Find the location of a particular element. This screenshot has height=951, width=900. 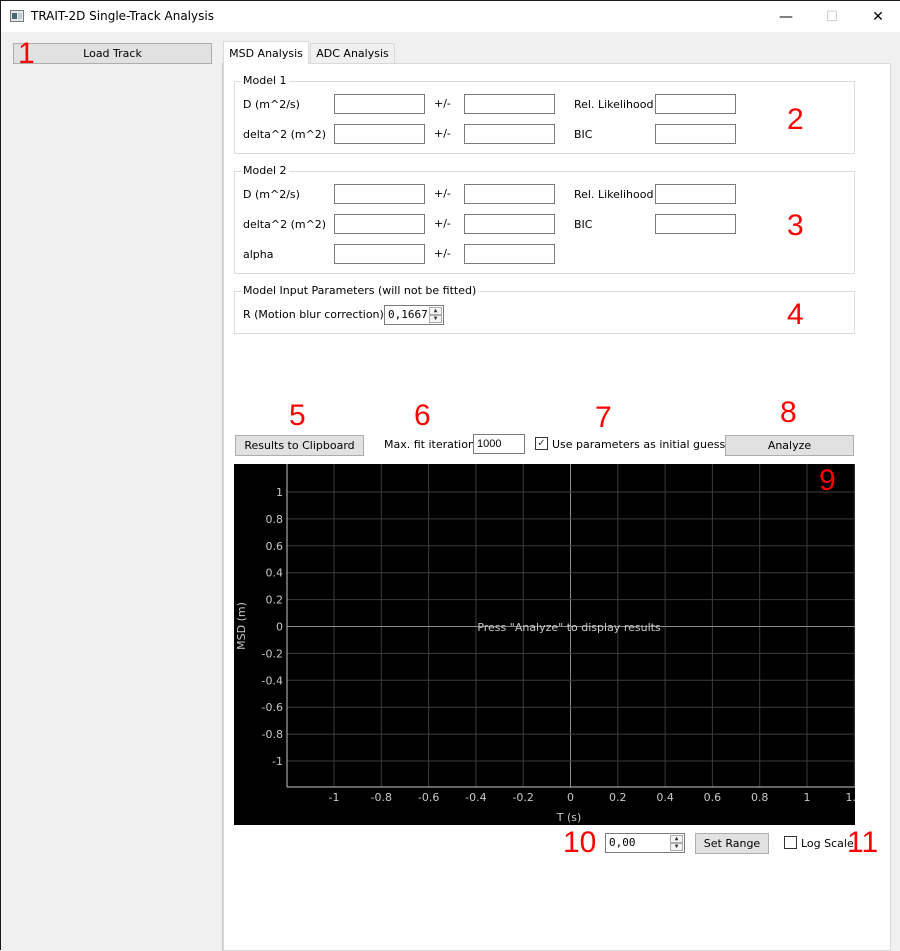

model2-d-pm-label: +/- is located at coordinates (442, 193).